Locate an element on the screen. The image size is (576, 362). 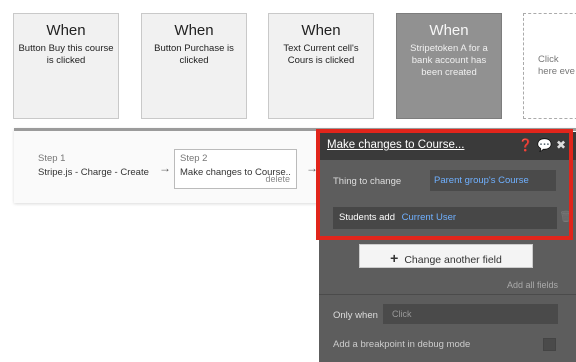
event-description: Click here eve is located at coordinates (556, 65).